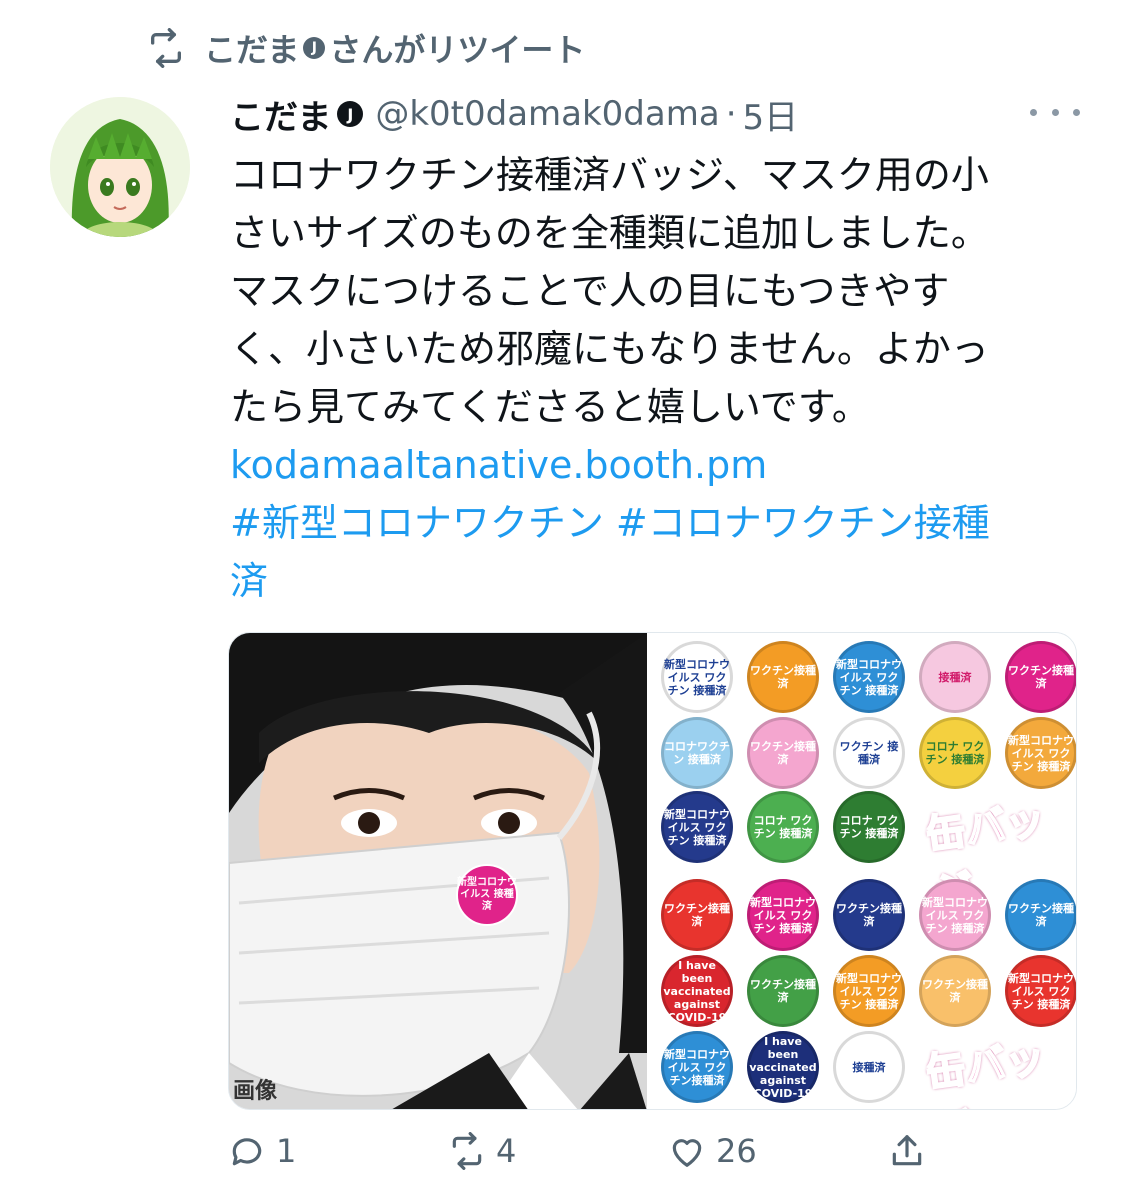 The height and width of the screenshot is (1204, 1125). What do you see at coordinates (687, 1153) in the screenshot?
I see `heart-icon` at bounding box center [687, 1153].